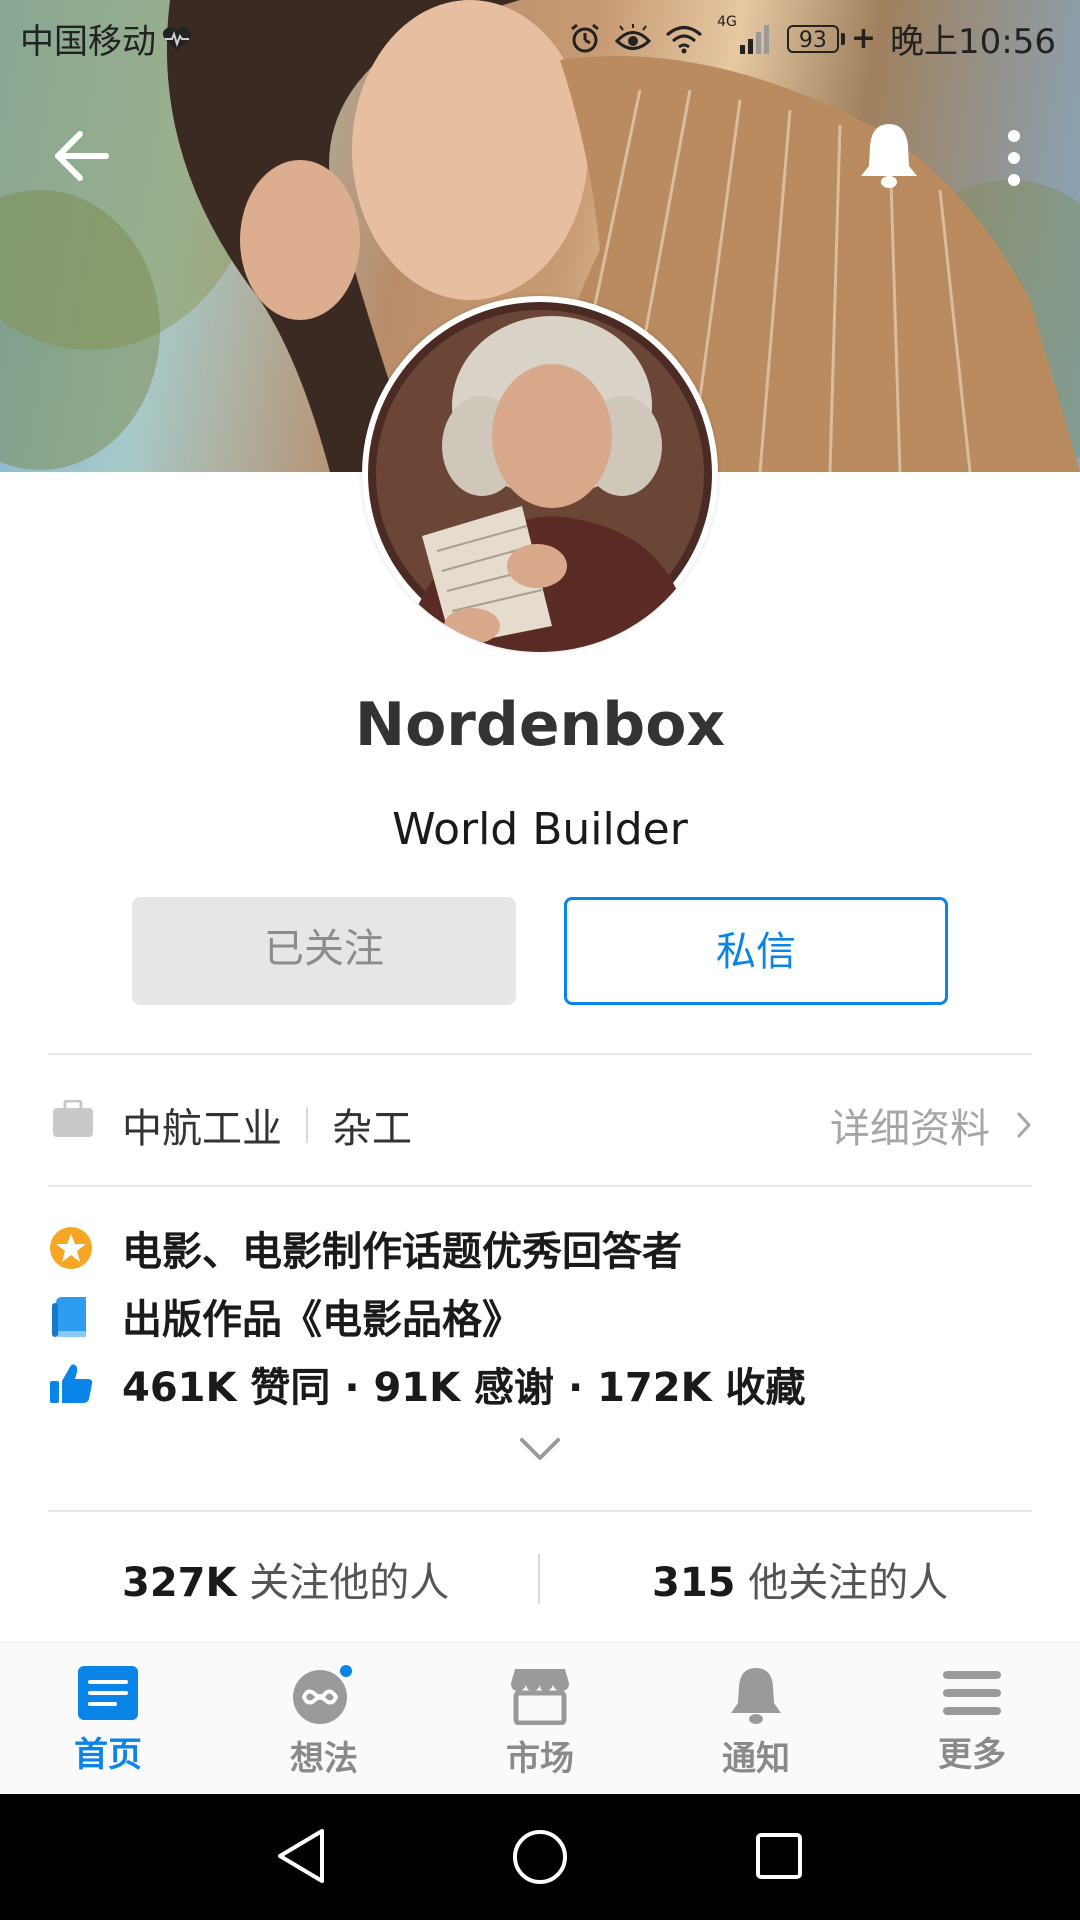  What do you see at coordinates (540, 1759) in the screenshot?
I see `nav-label: 市场` at bounding box center [540, 1759].